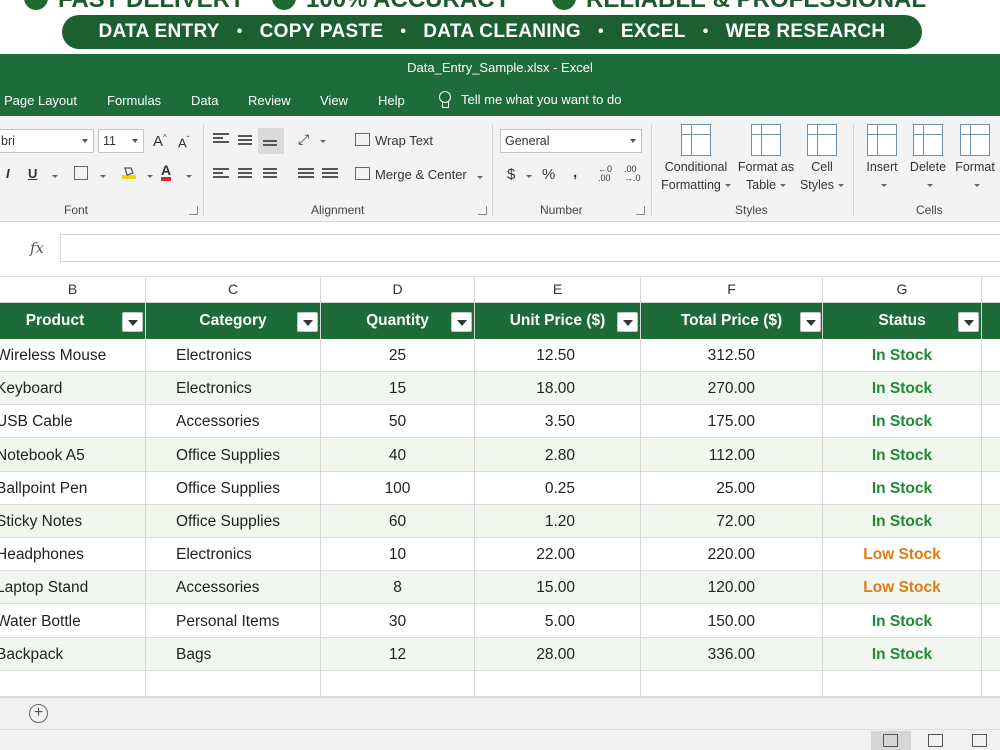 This screenshot has height=750, width=1000. Describe the element at coordinates (397, 587) in the screenshot. I see `cell-quantity: 8` at that location.